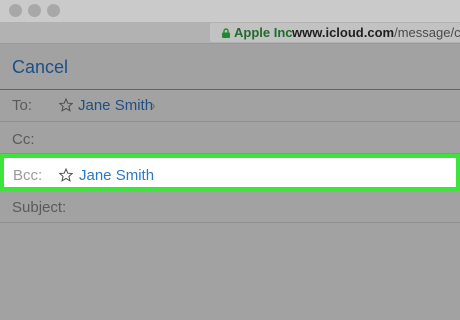 The width and height of the screenshot is (460, 320). I want to click on url-path: /message/cu, so click(427, 32).